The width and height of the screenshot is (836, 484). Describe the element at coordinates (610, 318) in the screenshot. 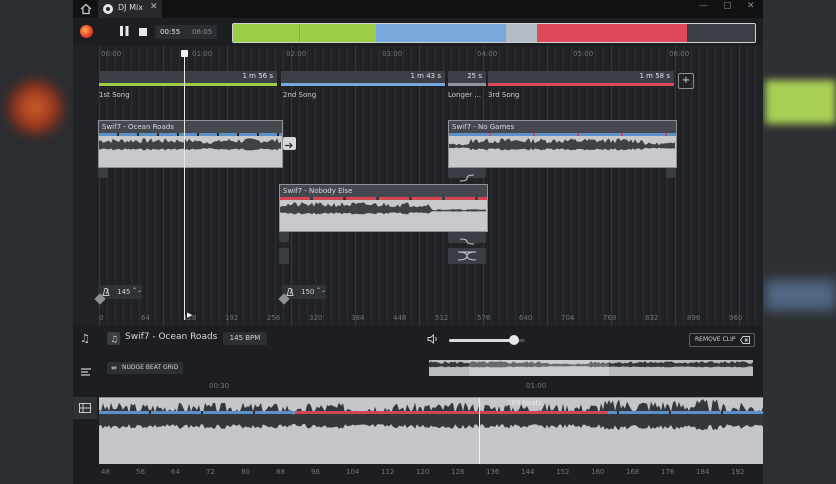

I see `beat-tick: 768` at that location.